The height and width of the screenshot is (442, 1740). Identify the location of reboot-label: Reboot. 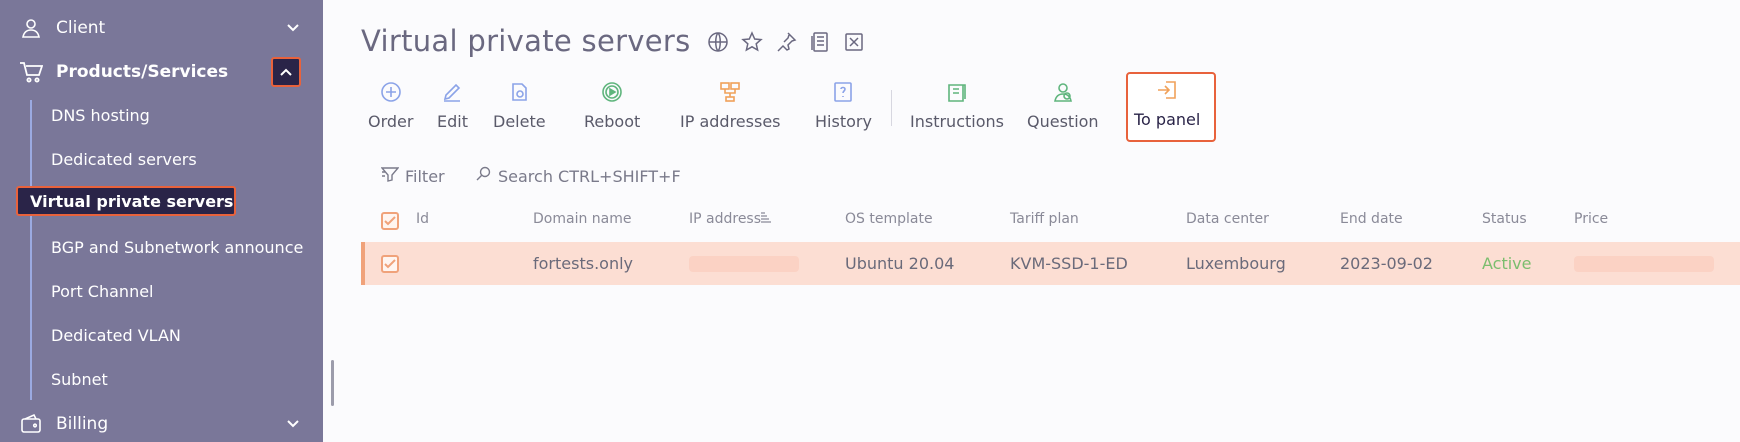
(612, 121).